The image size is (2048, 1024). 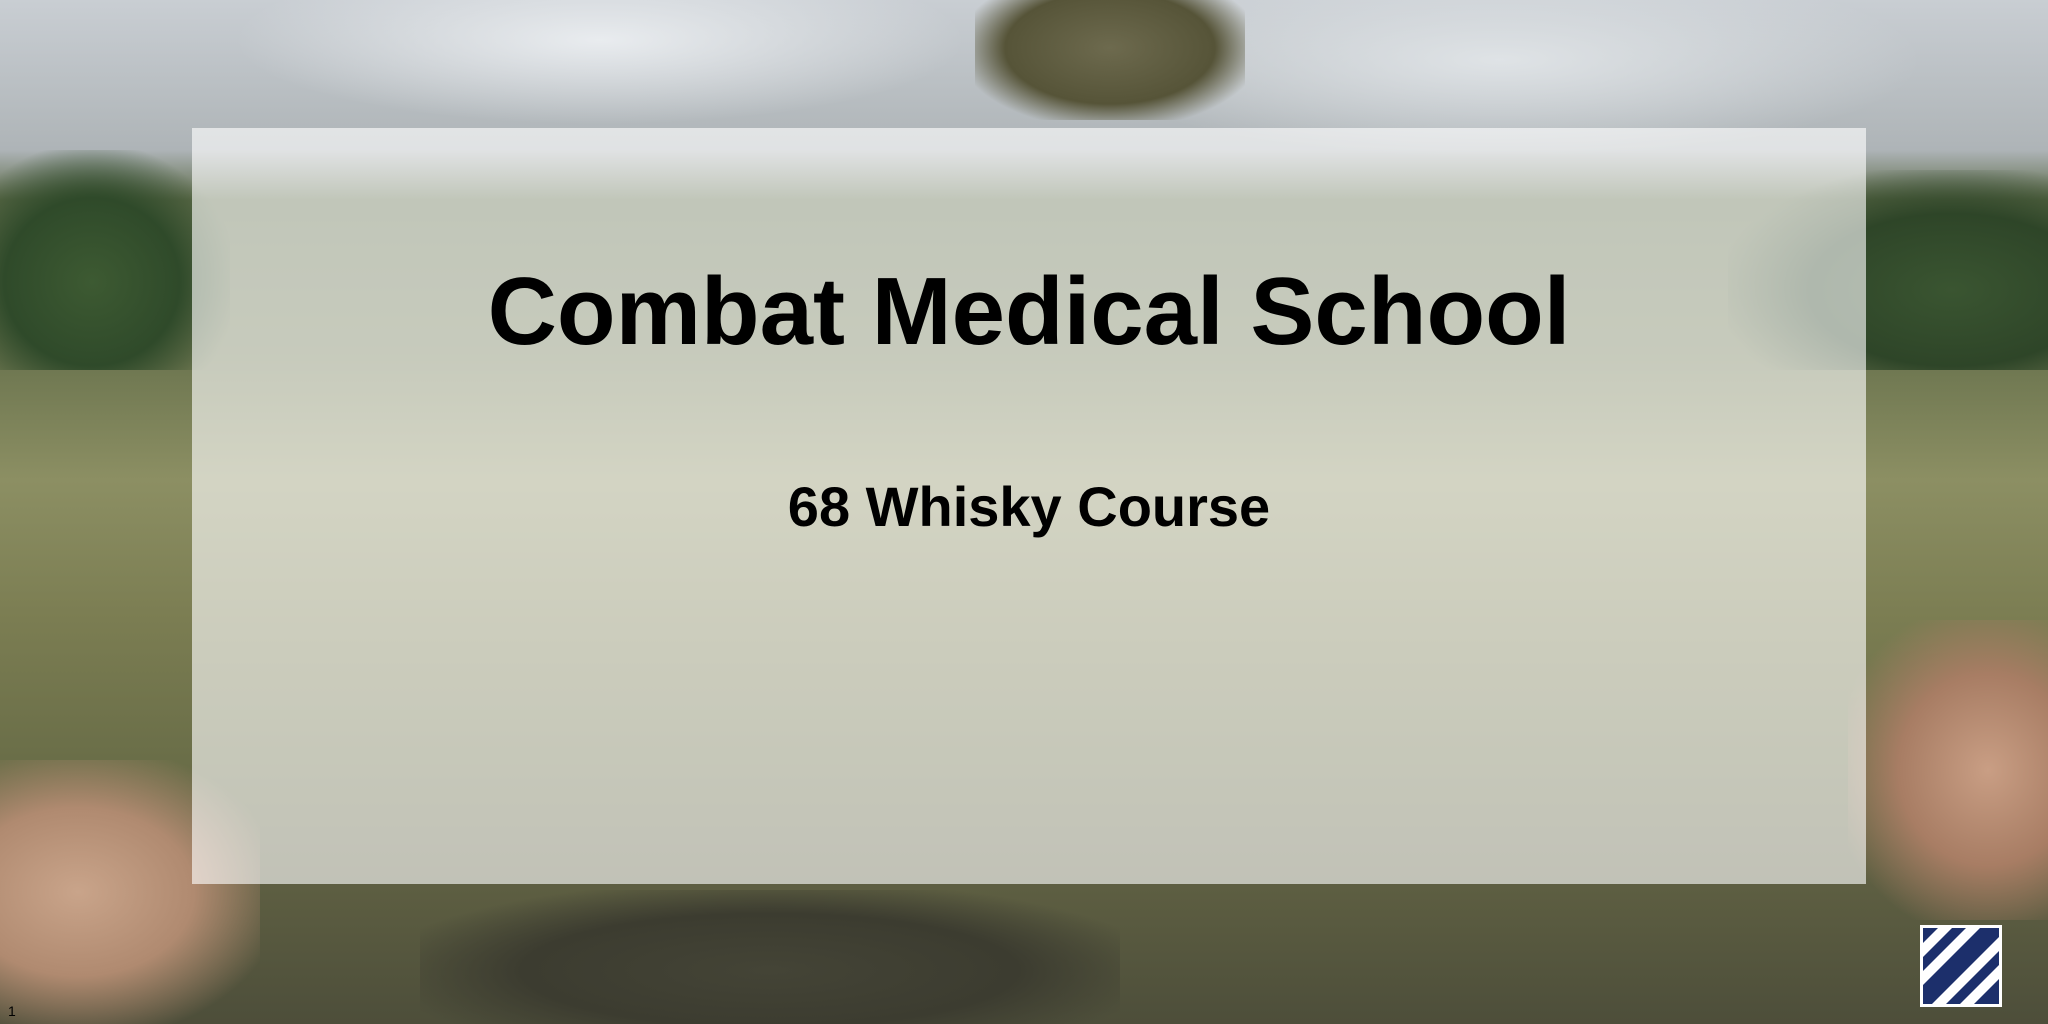 What do you see at coordinates (12, 1011) in the screenshot?
I see `slide-number: 1` at bounding box center [12, 1011].